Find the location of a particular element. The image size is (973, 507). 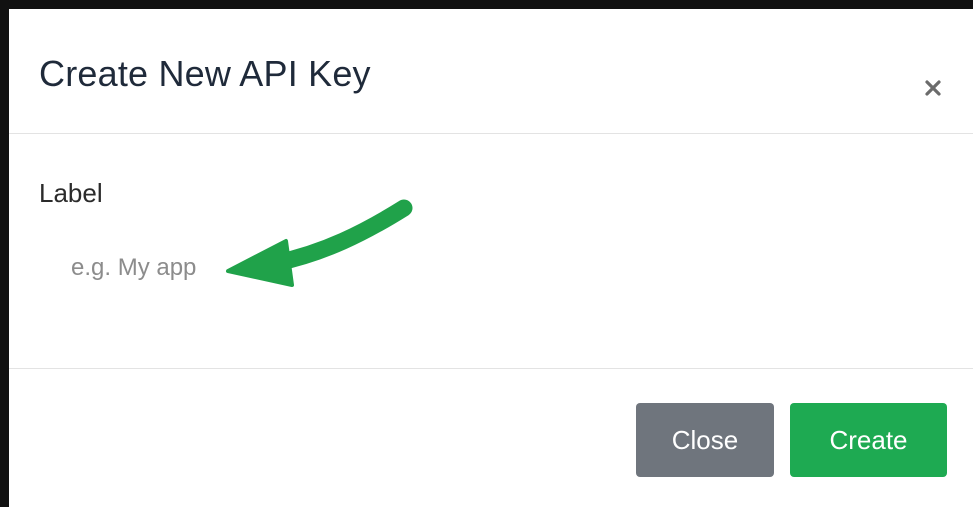

arrow-pointer-icon is located at coordinates (319, 243).